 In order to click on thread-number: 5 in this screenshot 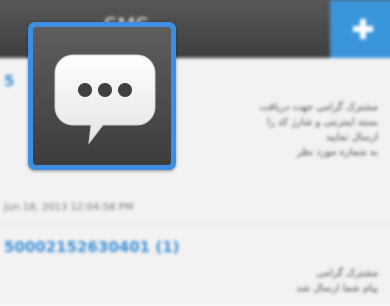, I will do `click(9, 81)`.